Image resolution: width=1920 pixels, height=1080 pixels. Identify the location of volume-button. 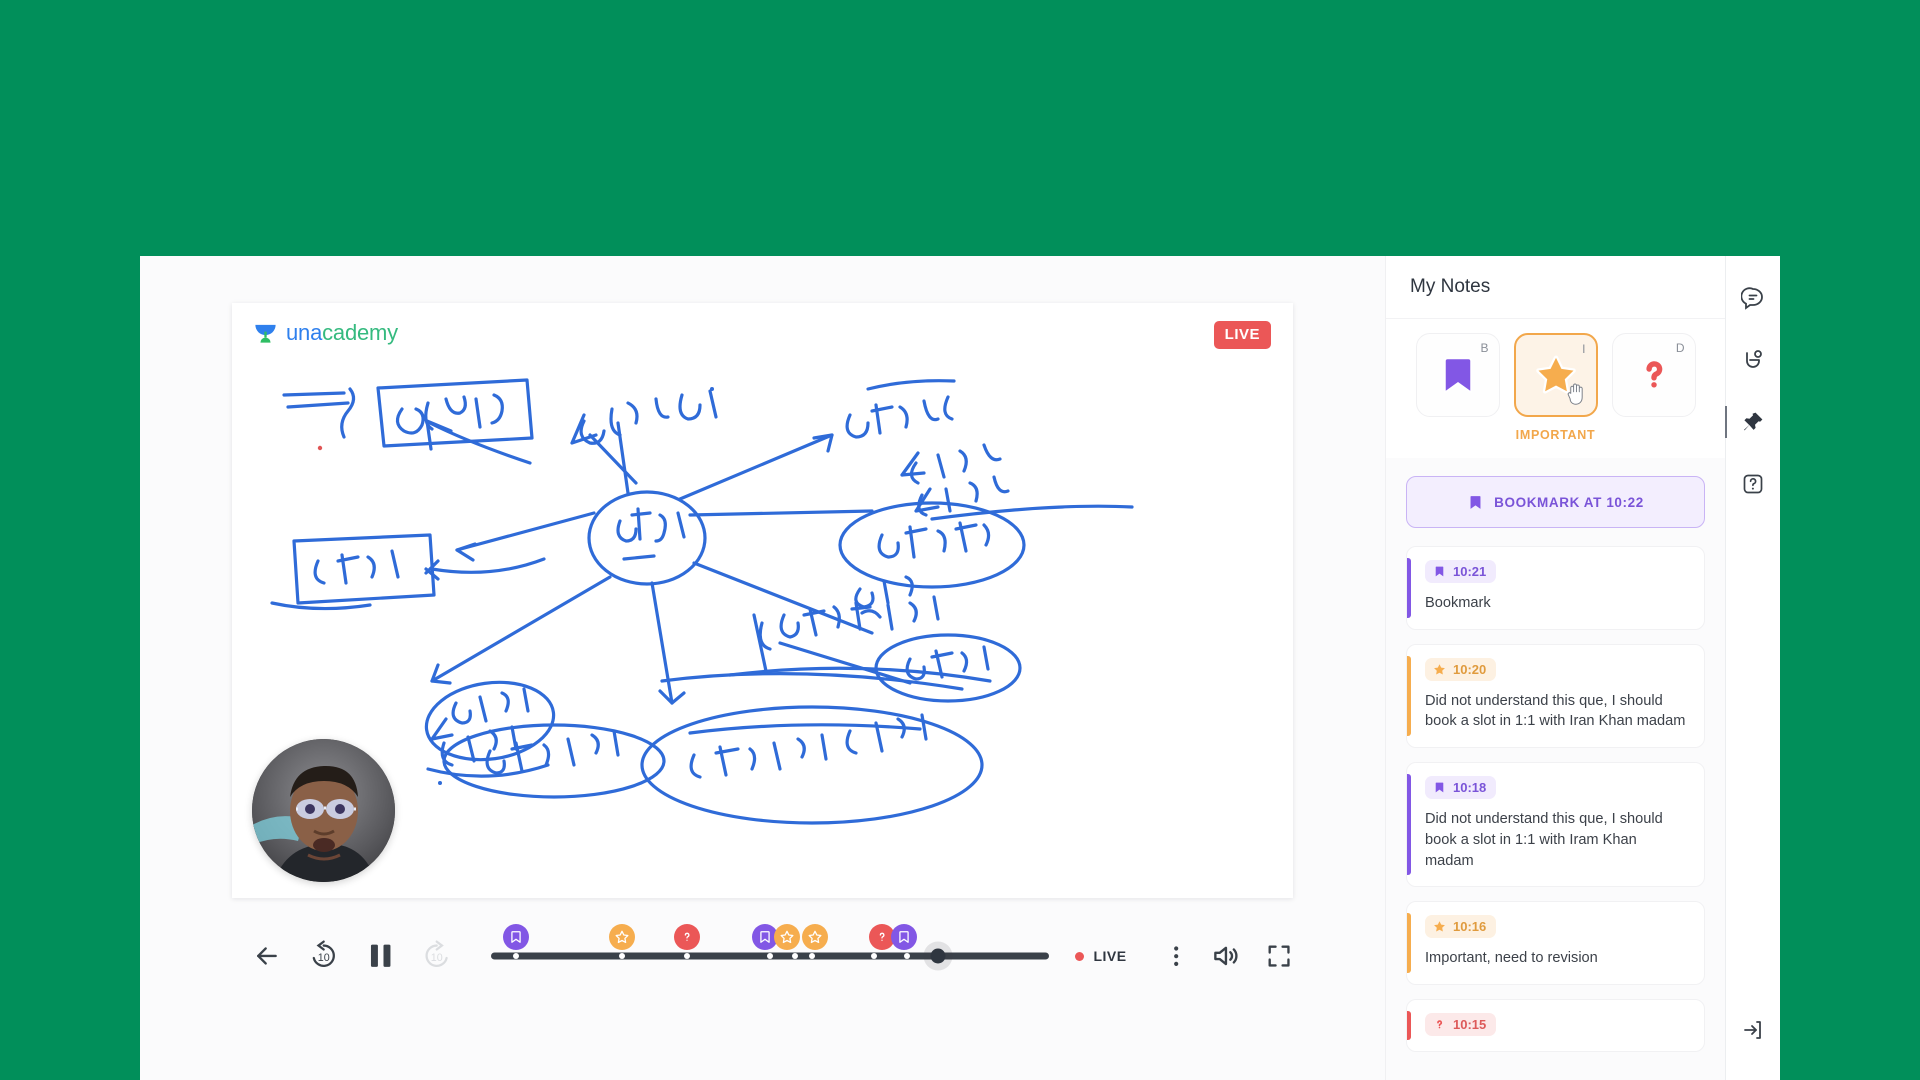
(1226, 956).